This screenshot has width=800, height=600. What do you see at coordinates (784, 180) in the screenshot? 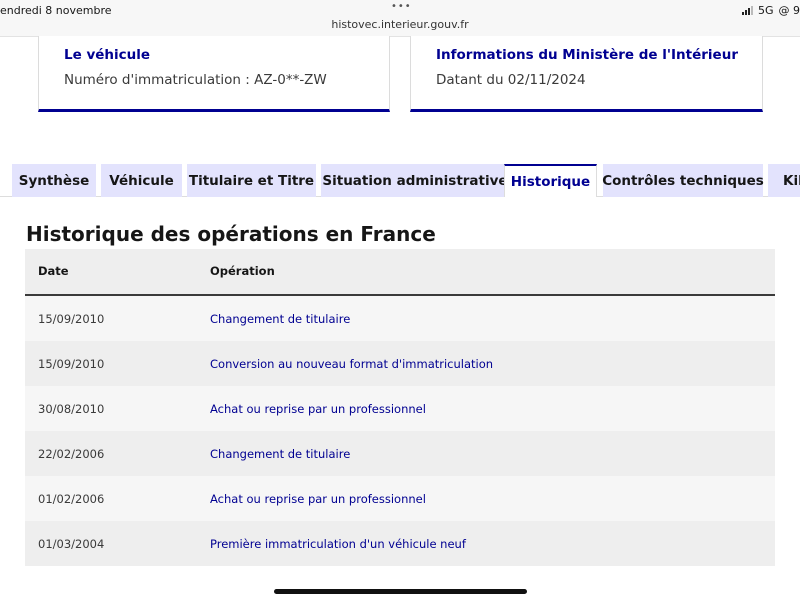
I see `tab-kilometrage: Kilo` at bounding box center [784, 180].